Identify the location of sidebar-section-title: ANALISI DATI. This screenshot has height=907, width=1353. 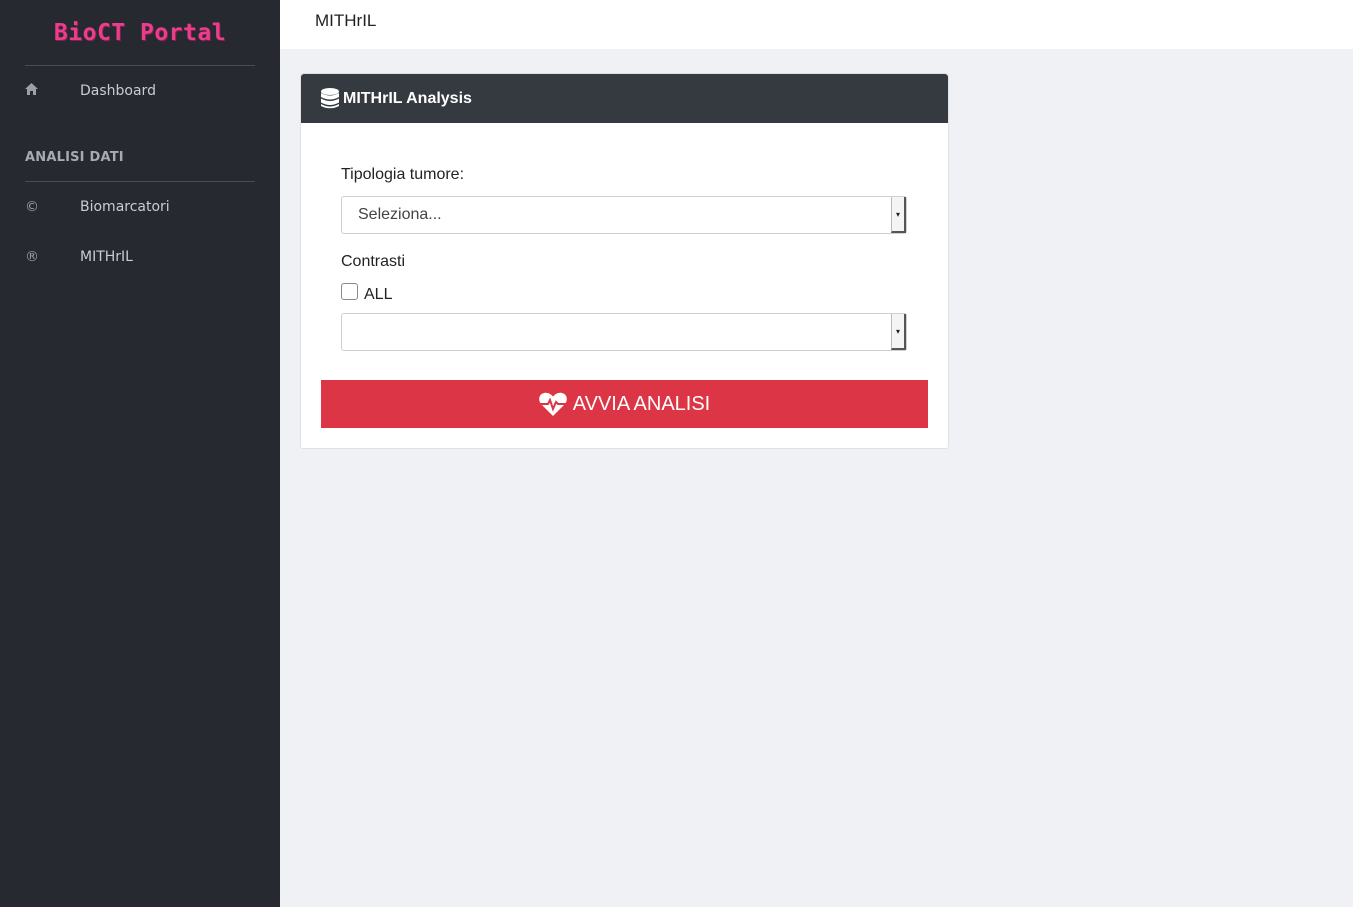
(74, 157).